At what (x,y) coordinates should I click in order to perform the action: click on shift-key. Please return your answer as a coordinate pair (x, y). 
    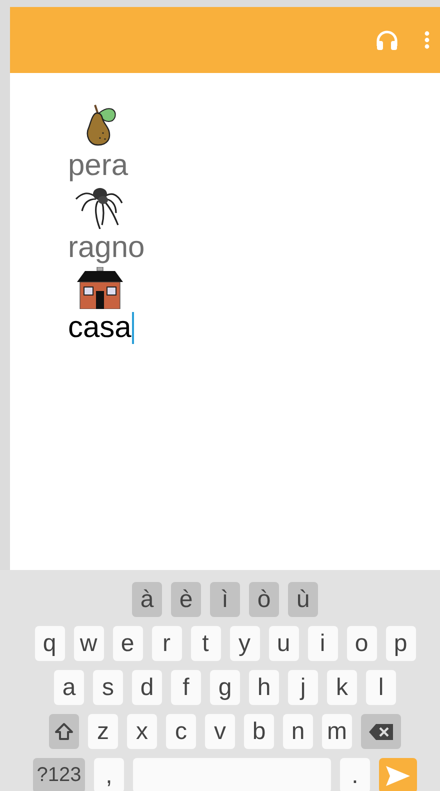
    Looking at the image, I should click on (64, 731).